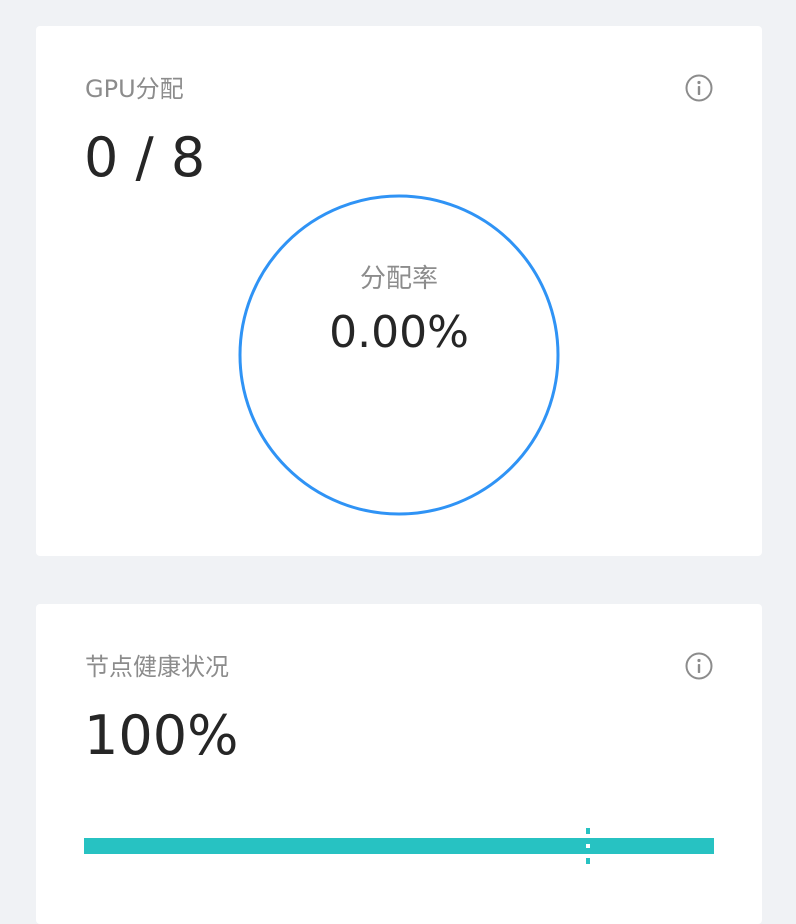  What do you see at coordinates (399, 332) in the screenshot?
I see `allocation-rate-value: 0.00%` at bounding box center [399, 332].